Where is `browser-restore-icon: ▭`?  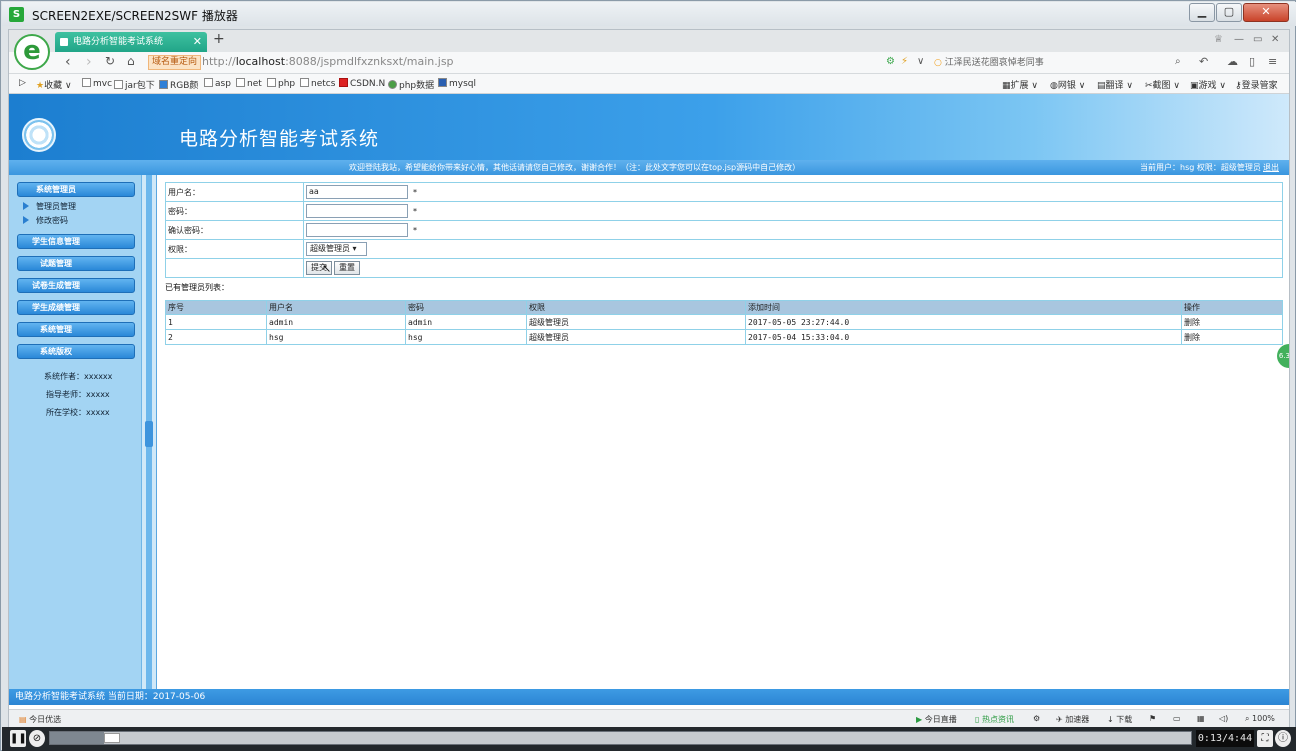 browser-restore-icon: ▭ is located at coordinates (1257, 39).